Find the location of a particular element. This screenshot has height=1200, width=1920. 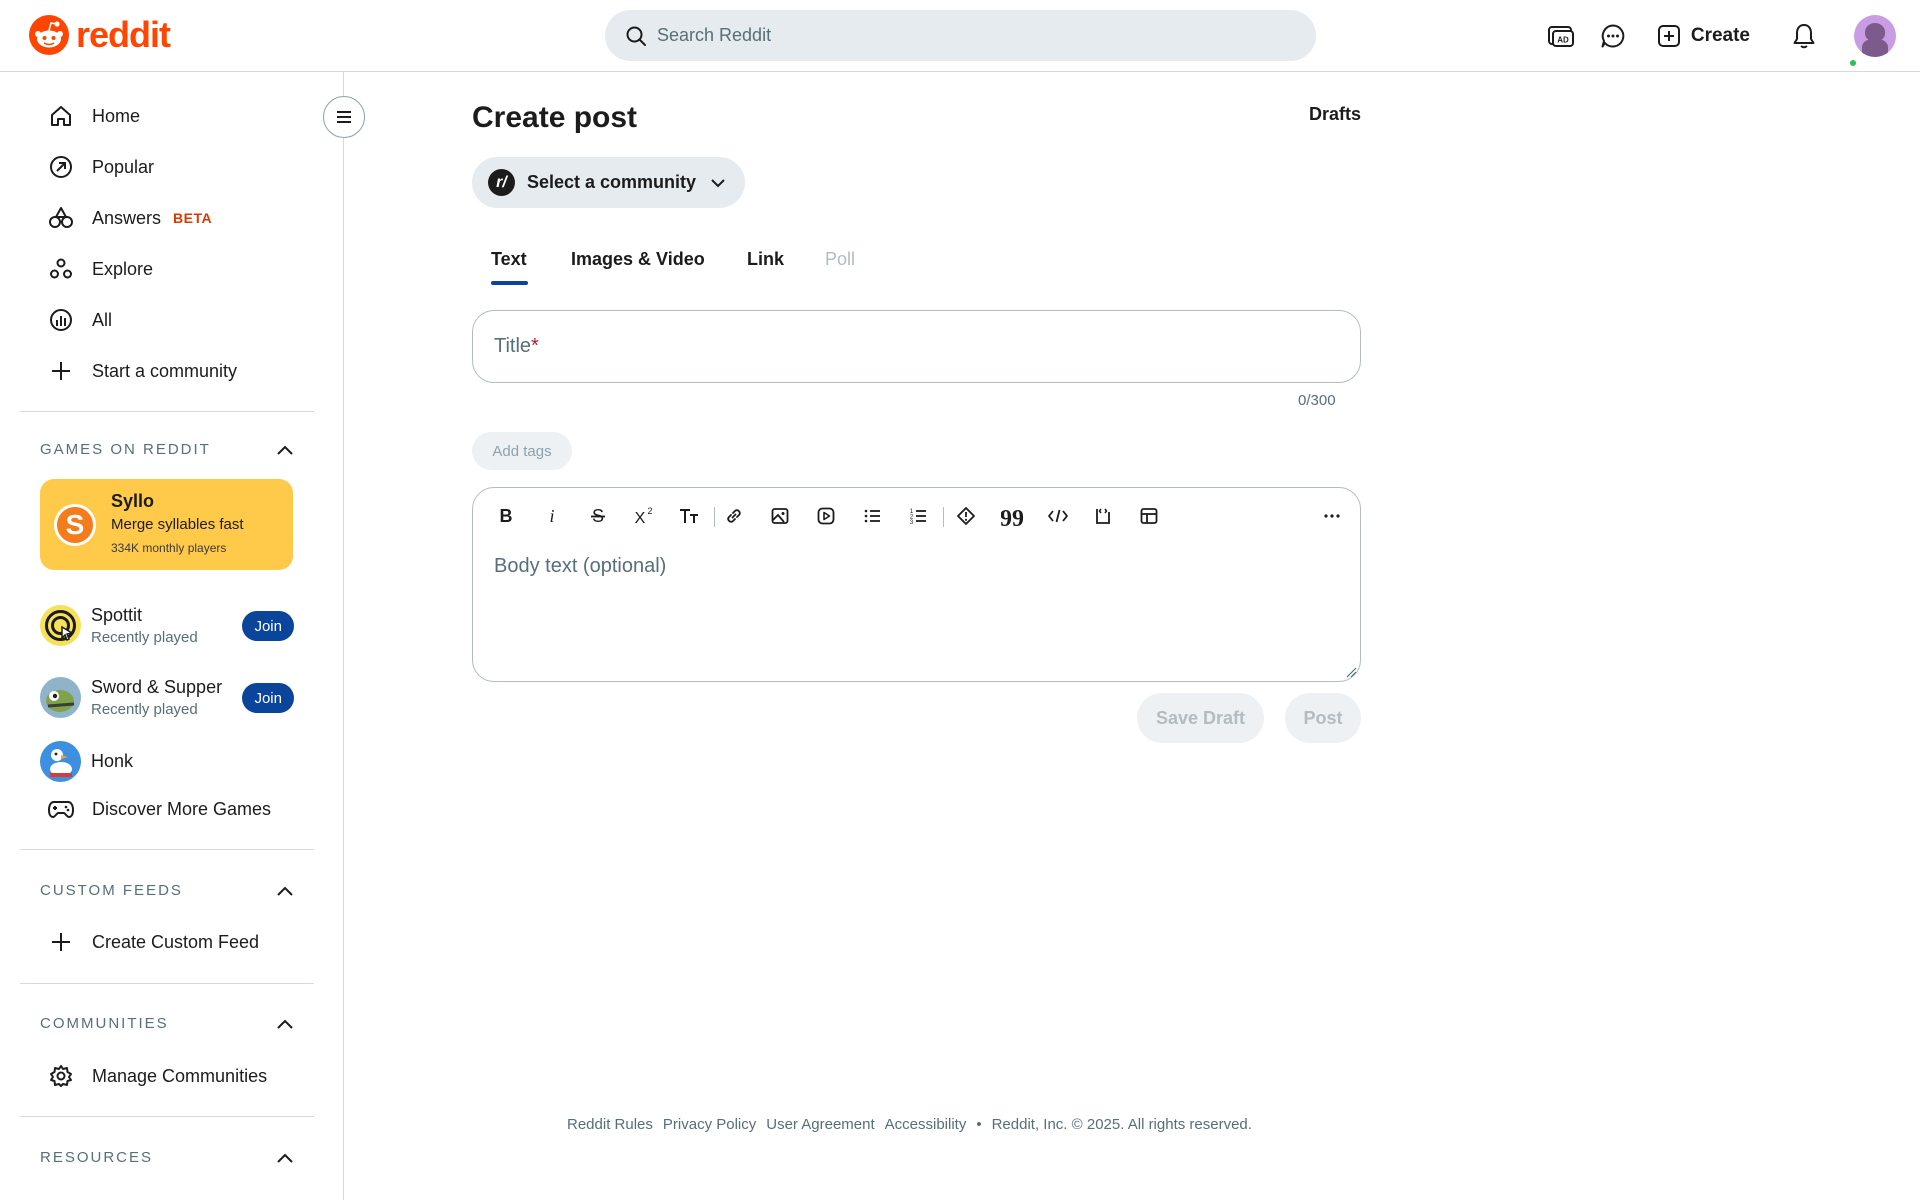

resources-section-header: RESOURCES is located at coordinates (167, 1157).